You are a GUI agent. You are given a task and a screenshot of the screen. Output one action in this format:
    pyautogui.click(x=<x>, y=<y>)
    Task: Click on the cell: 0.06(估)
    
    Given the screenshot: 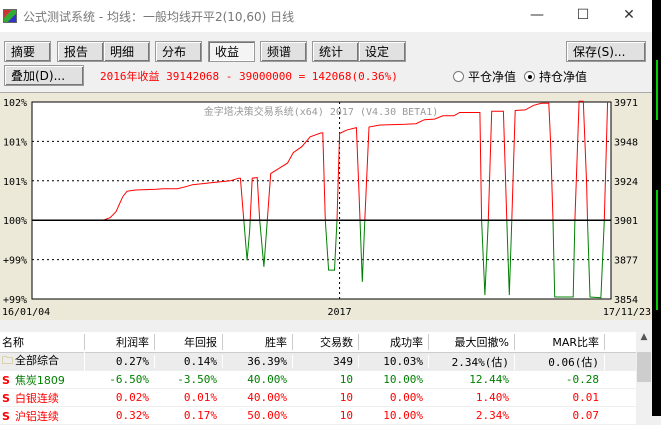 What is the action you would take?
    pyautogui.click(x=560, y=361)
    